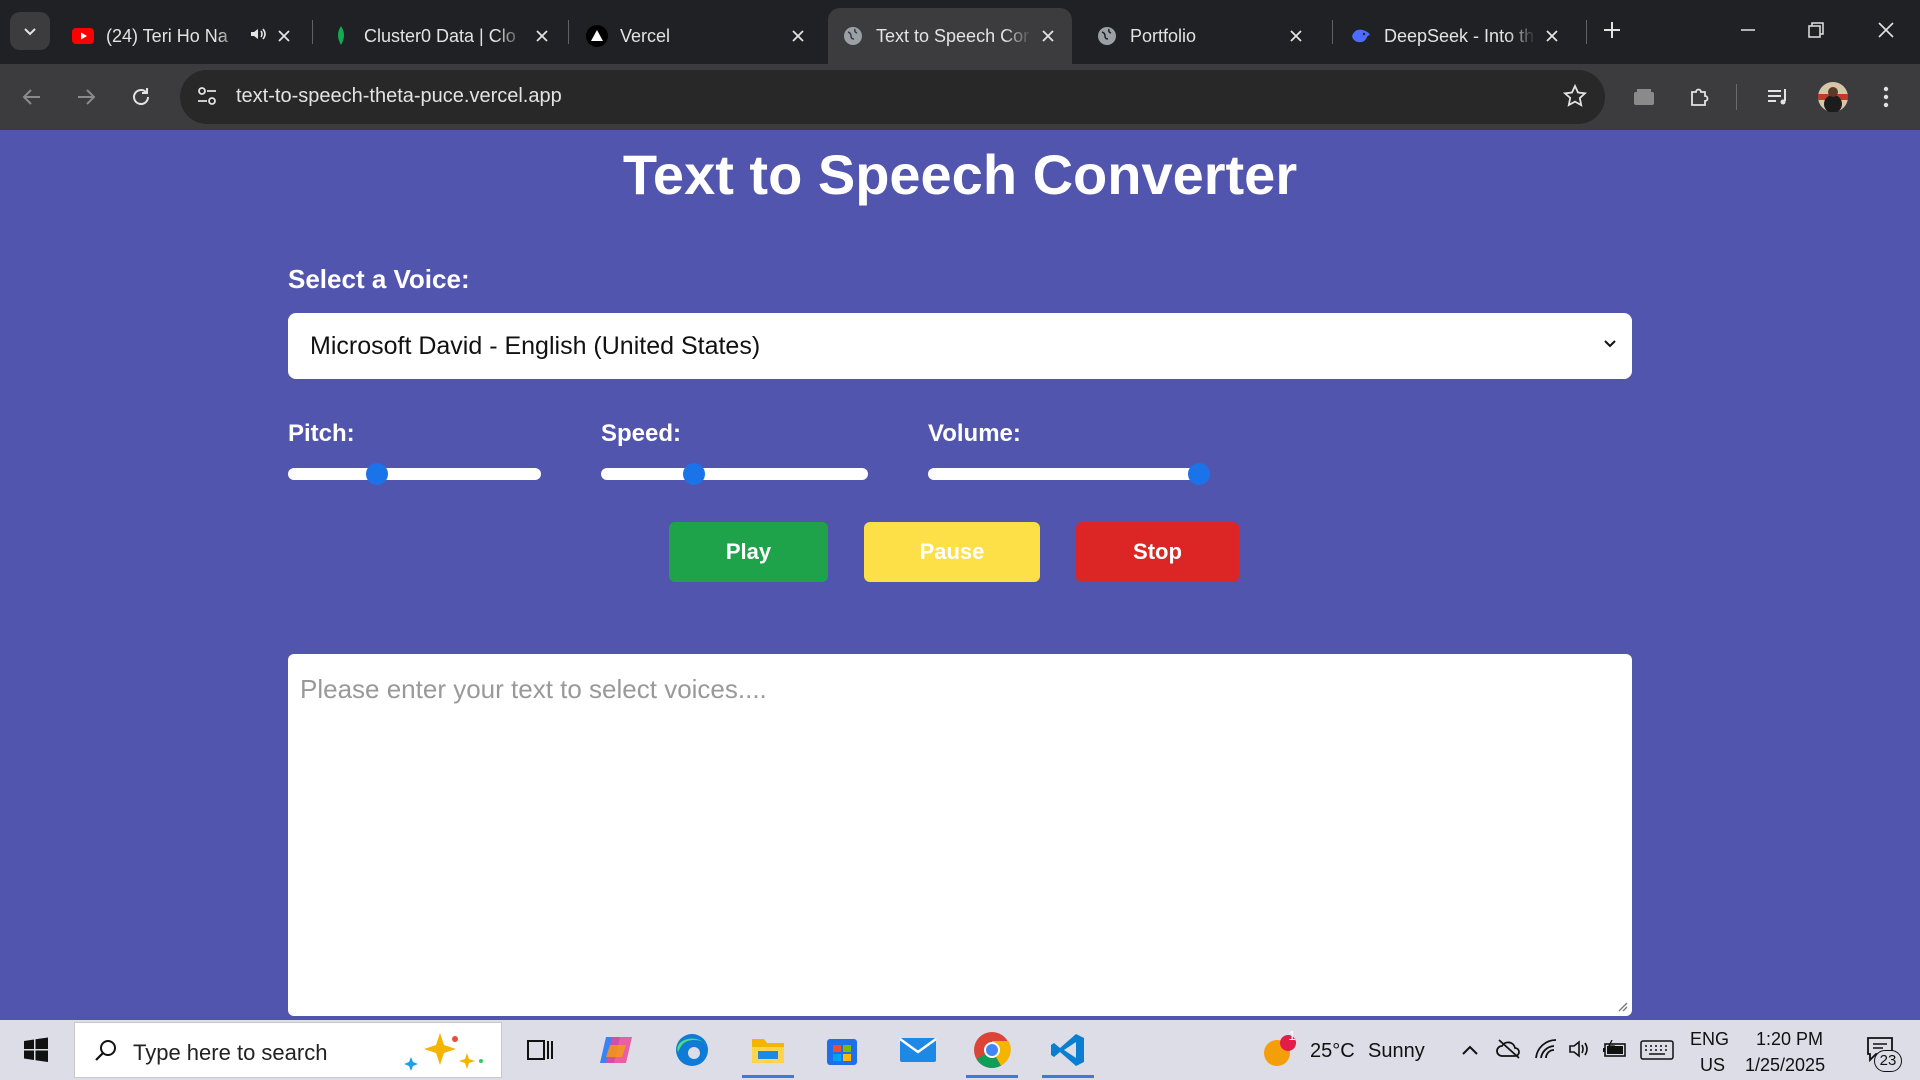 The width and height of the screenshot is (1920, 1080). I want to click on tab-deepseek: DeepSeek - Into th, so click(1456, 36).